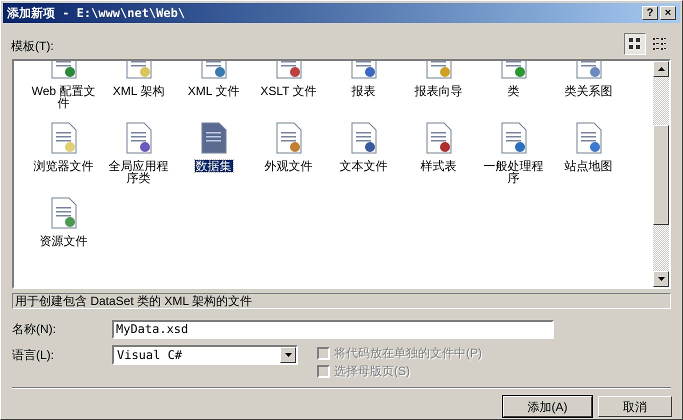 The width and height of the screenshot is (683, 420). What do you see at coordinates (439, 166) in the screenshot?
I see `template-label: 样式表` at bounding box center [439, 166].